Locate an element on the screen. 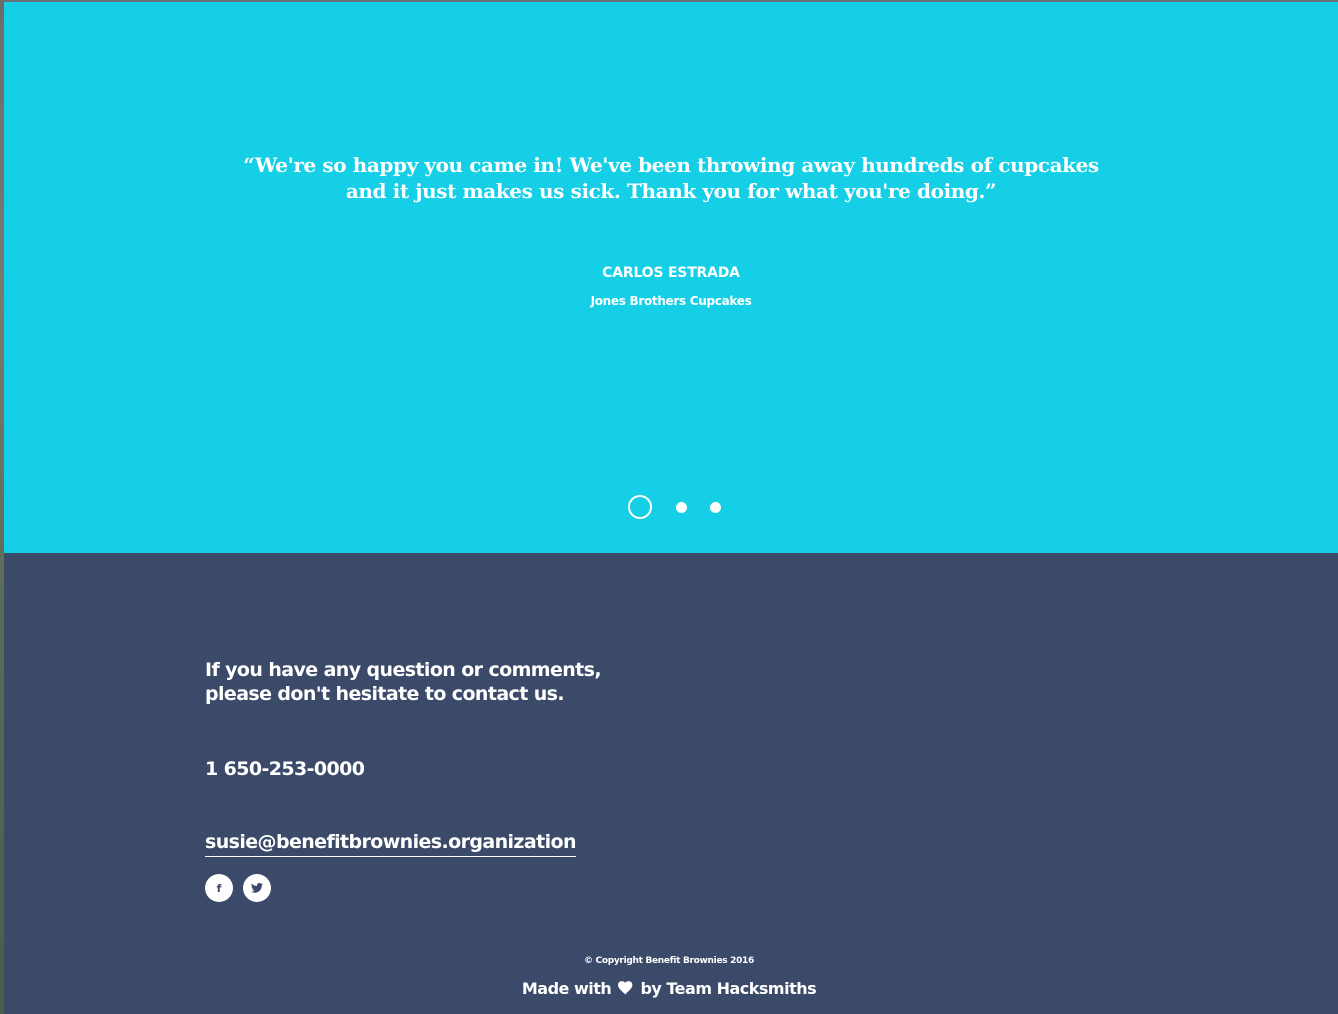 This screenshot has height=1014, width=1338. heart-icon is located at coordinates (625, 988).